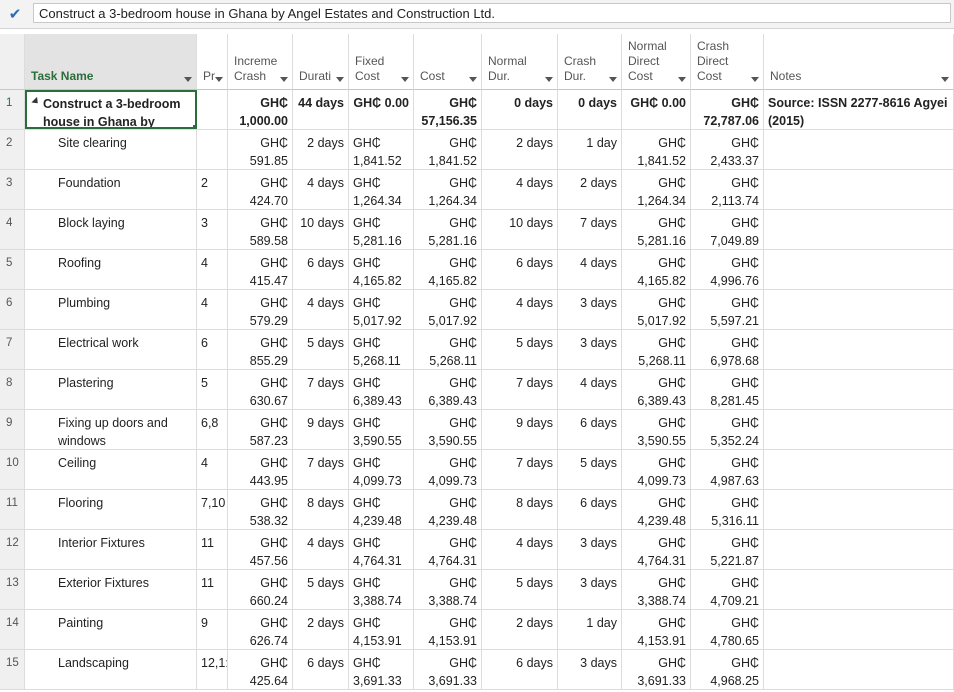 The height and width of the screenshot is (692, 954). I want to click on cost-cell: GH₵ 1,264.34, so click(448, 189).